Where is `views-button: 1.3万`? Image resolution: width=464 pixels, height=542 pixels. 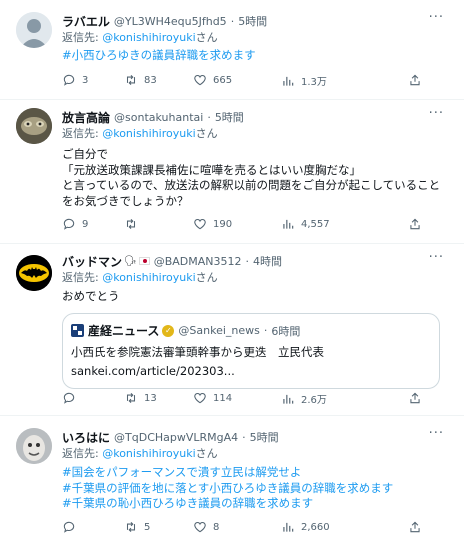
views-button: 1.3万 is located at coordinates (304, 80).